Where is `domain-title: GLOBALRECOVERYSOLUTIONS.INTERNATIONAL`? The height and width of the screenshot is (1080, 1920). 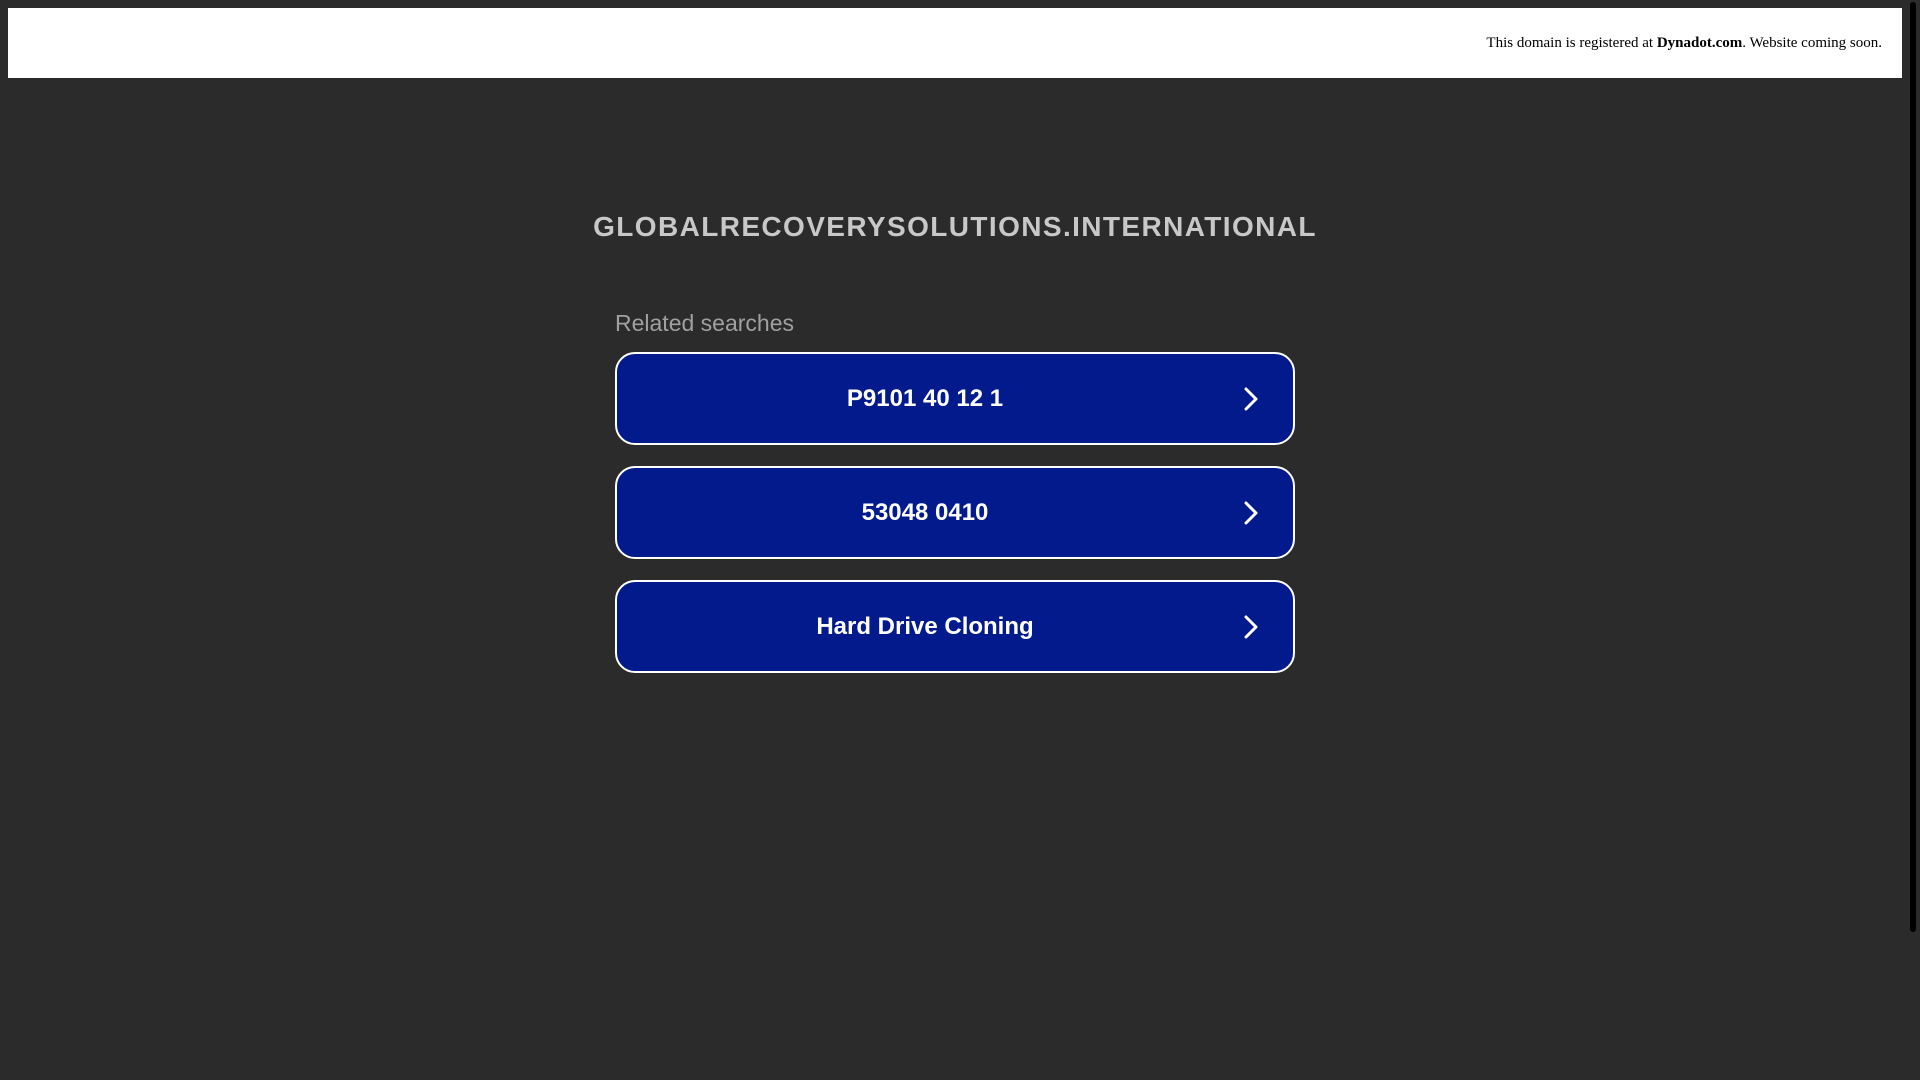 domain-title: GLOBALRECOVERYSOLUTIONS.INTERNATIONAL is located at coordinates (955, 226).